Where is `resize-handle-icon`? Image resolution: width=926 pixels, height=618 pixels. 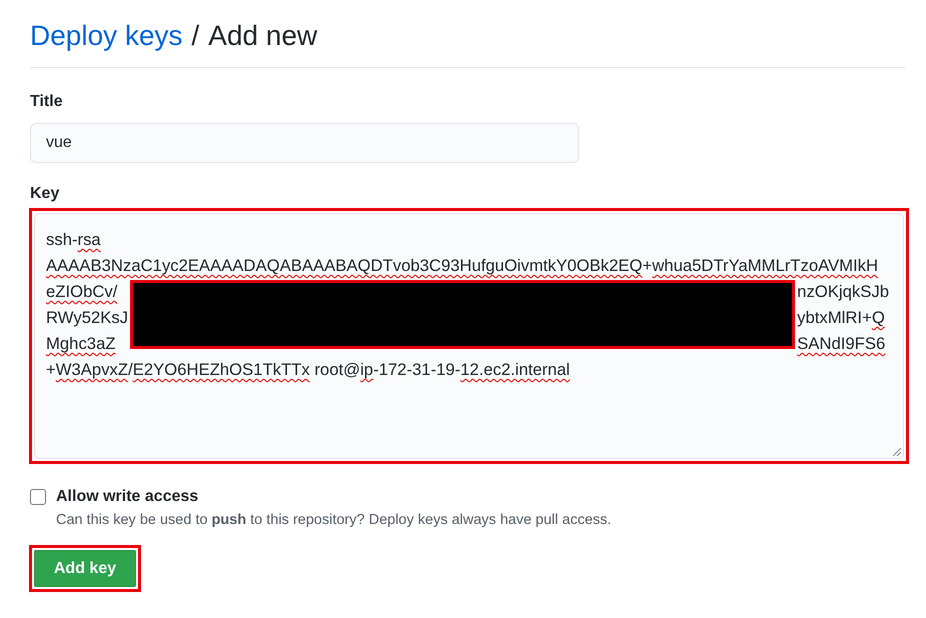
resize-handle-icon is located at coordinates (896, 451).